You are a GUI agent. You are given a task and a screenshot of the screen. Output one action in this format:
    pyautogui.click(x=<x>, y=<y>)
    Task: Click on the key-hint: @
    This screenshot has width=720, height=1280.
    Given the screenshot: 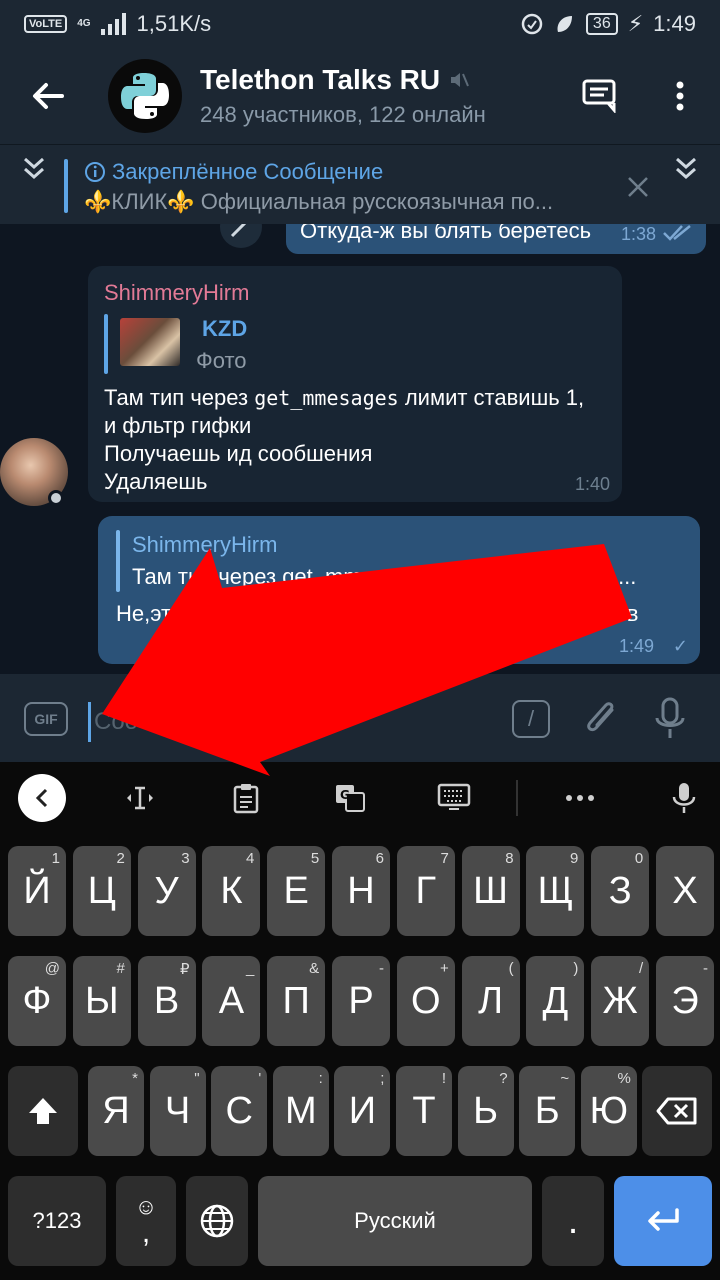 What is the action you would take?
    pyautogui.click(x=52, y=968)
    